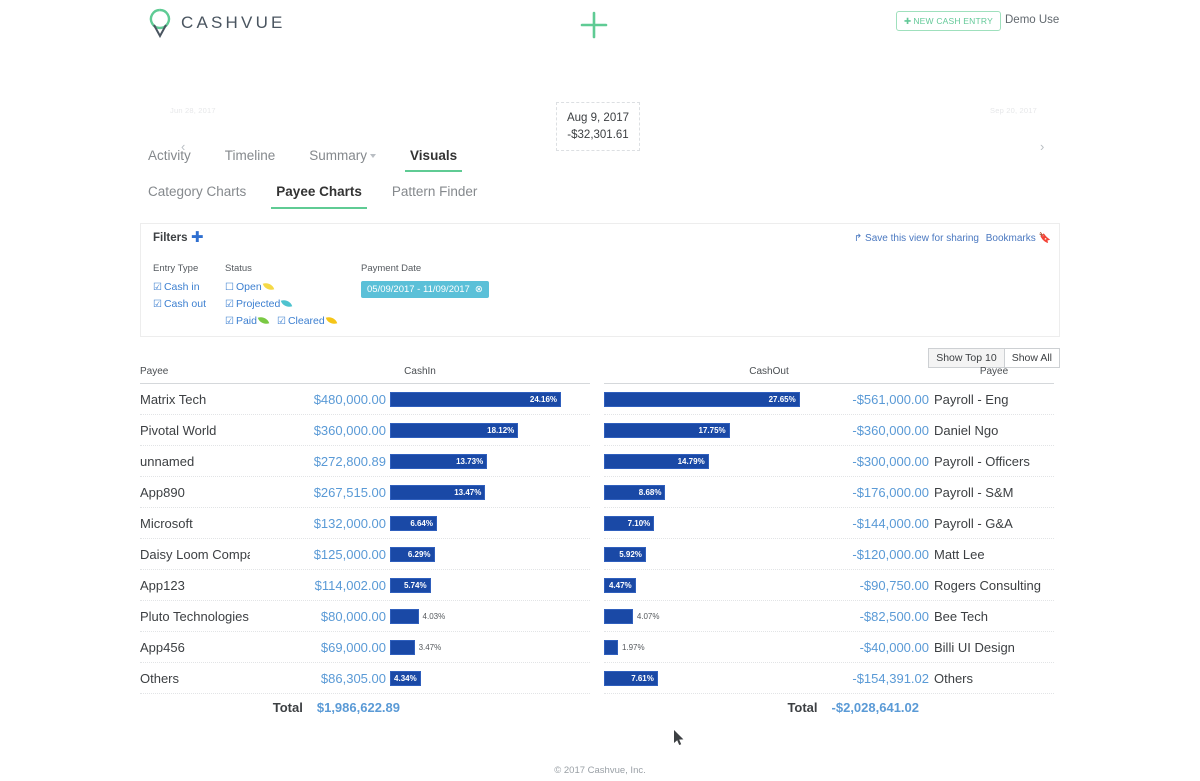 Image resolution: width=1200 pixels, height=781 pixels. I want to click on payee-name: Pivotal World, so click(178, 430).